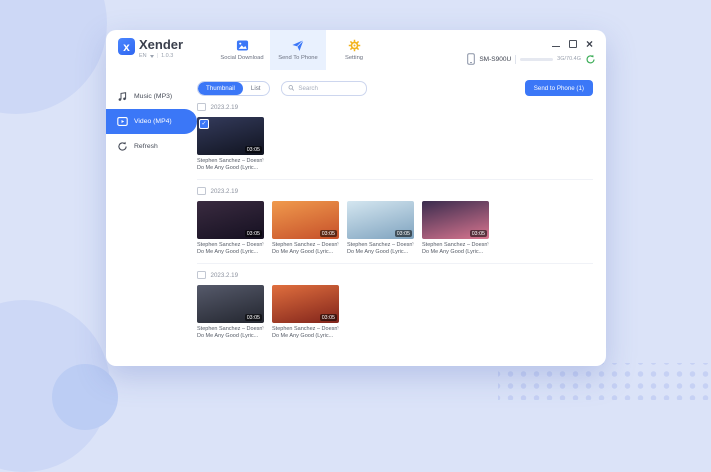  I want to click on gear-icon, so click(354, 45).